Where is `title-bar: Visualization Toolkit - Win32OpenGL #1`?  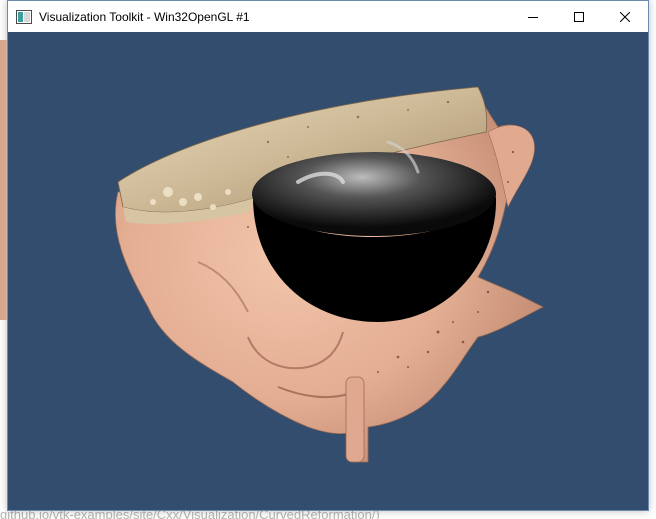
title-bar: Visualization Toolkit - Win32OpenGL #1 is located at coordinates (328, 16).